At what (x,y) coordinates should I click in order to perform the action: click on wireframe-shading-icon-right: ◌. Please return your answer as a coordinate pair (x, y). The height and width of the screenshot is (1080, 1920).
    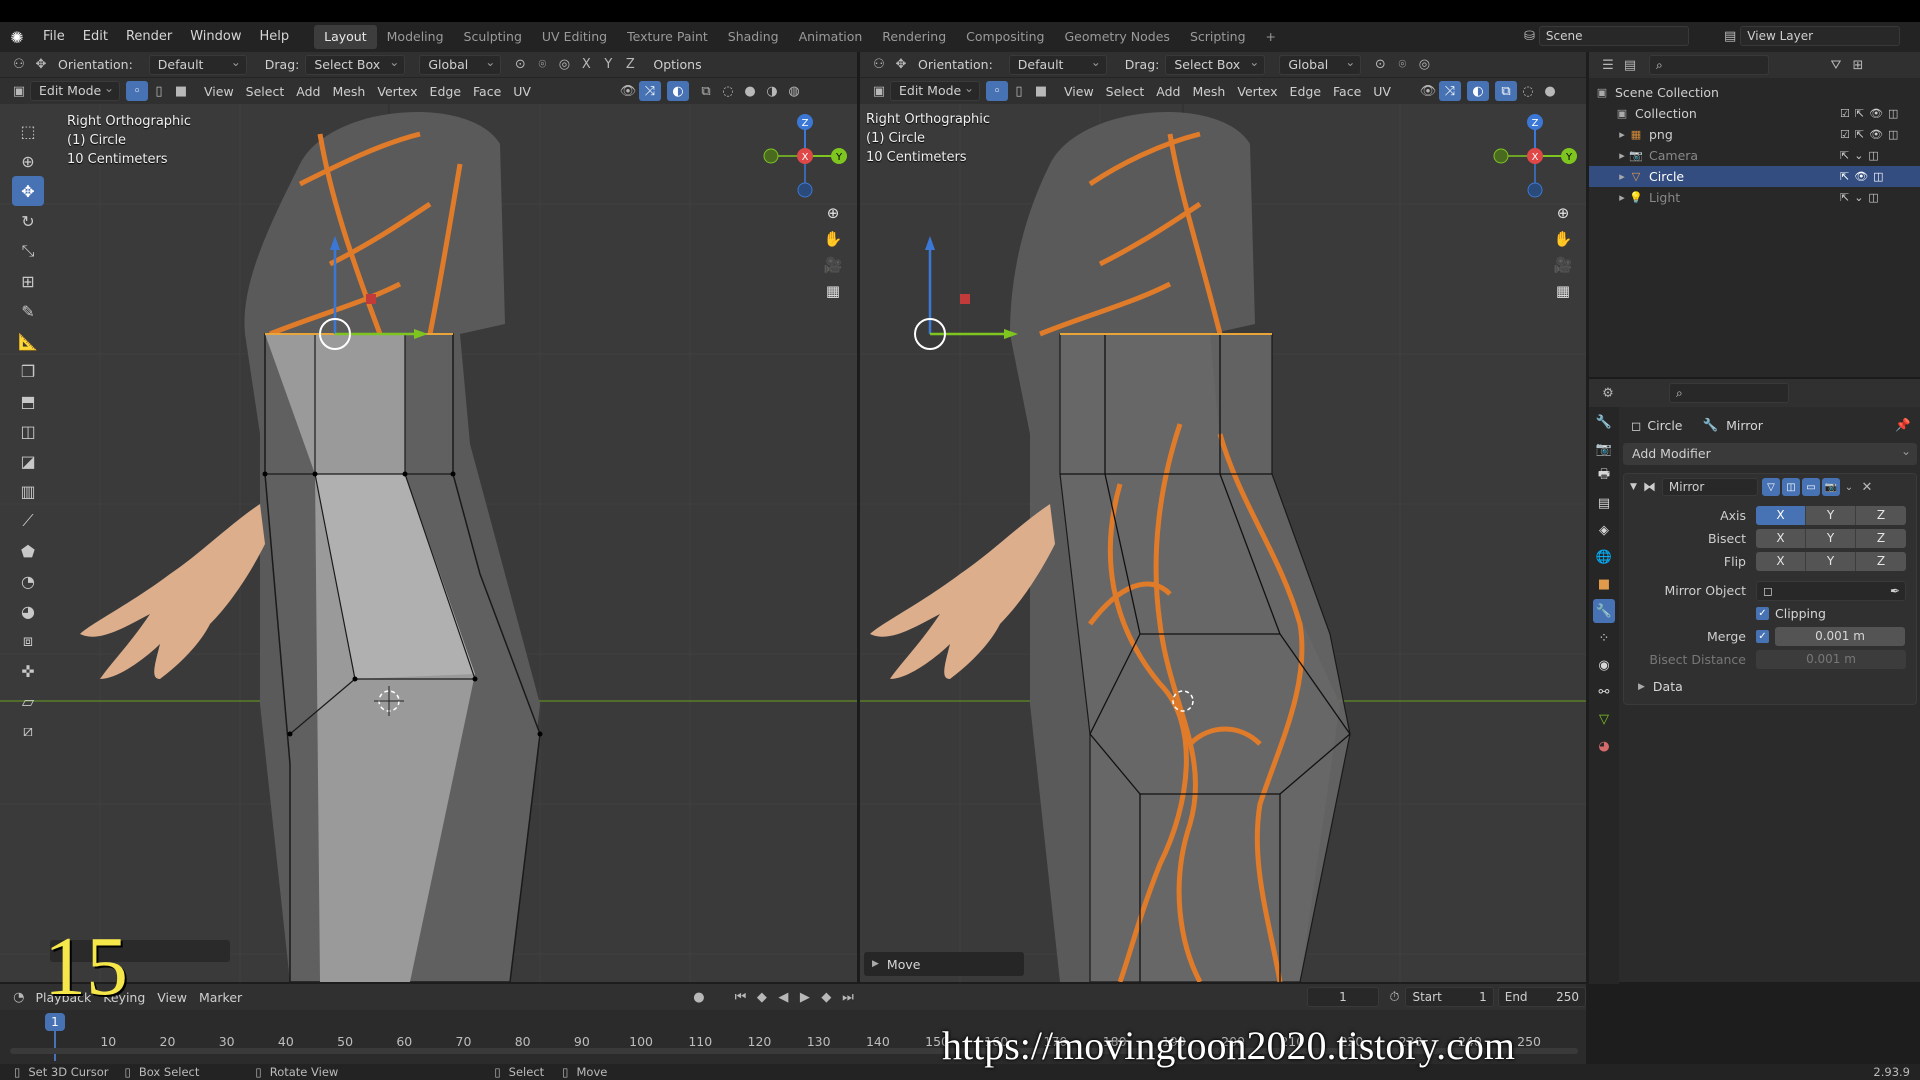
    Looking at the image, I should click on (1528, 91).